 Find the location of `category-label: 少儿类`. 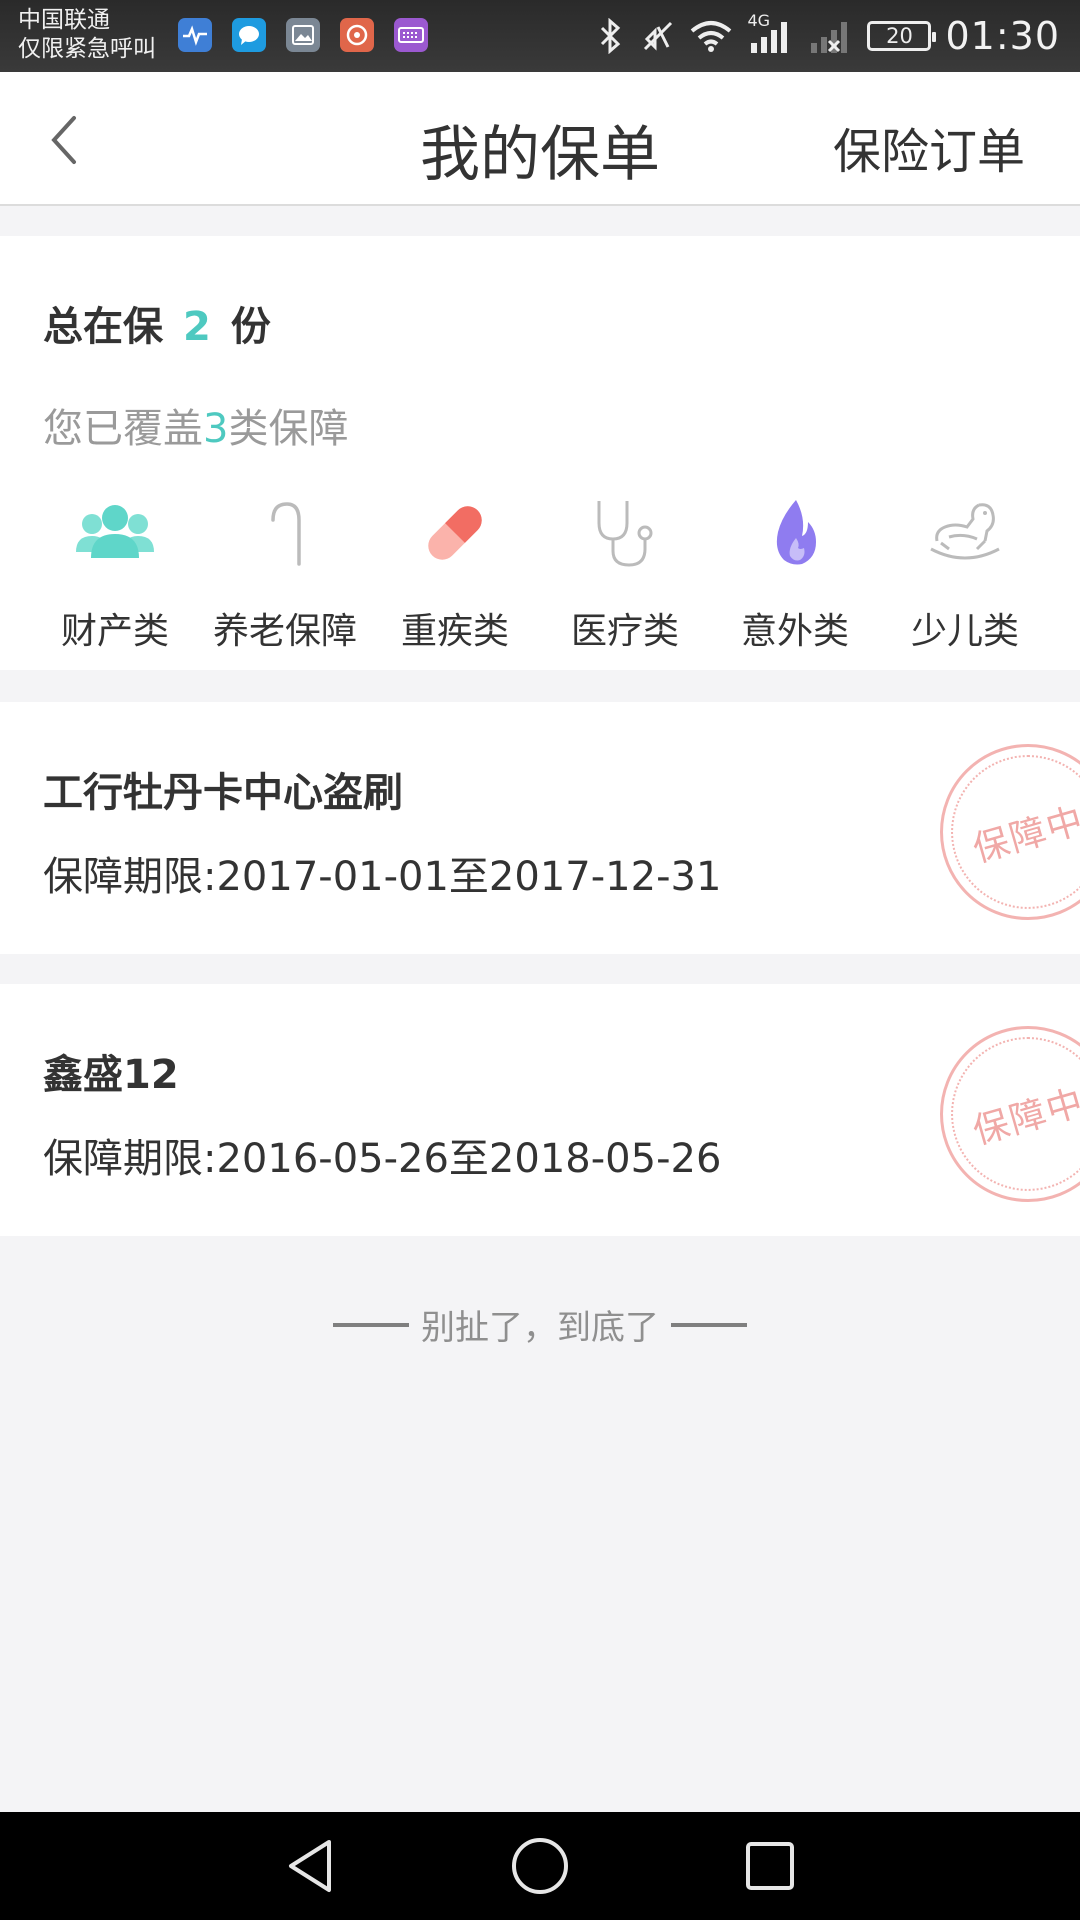

category-label: 少儿类 is located at coordinates (964, 631).